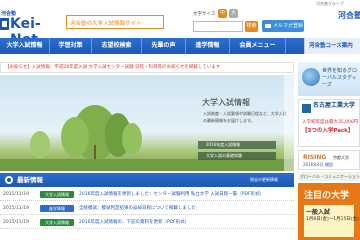  I want to click on nav-item-exam-info: 大学入試情報, so click(25, 46).